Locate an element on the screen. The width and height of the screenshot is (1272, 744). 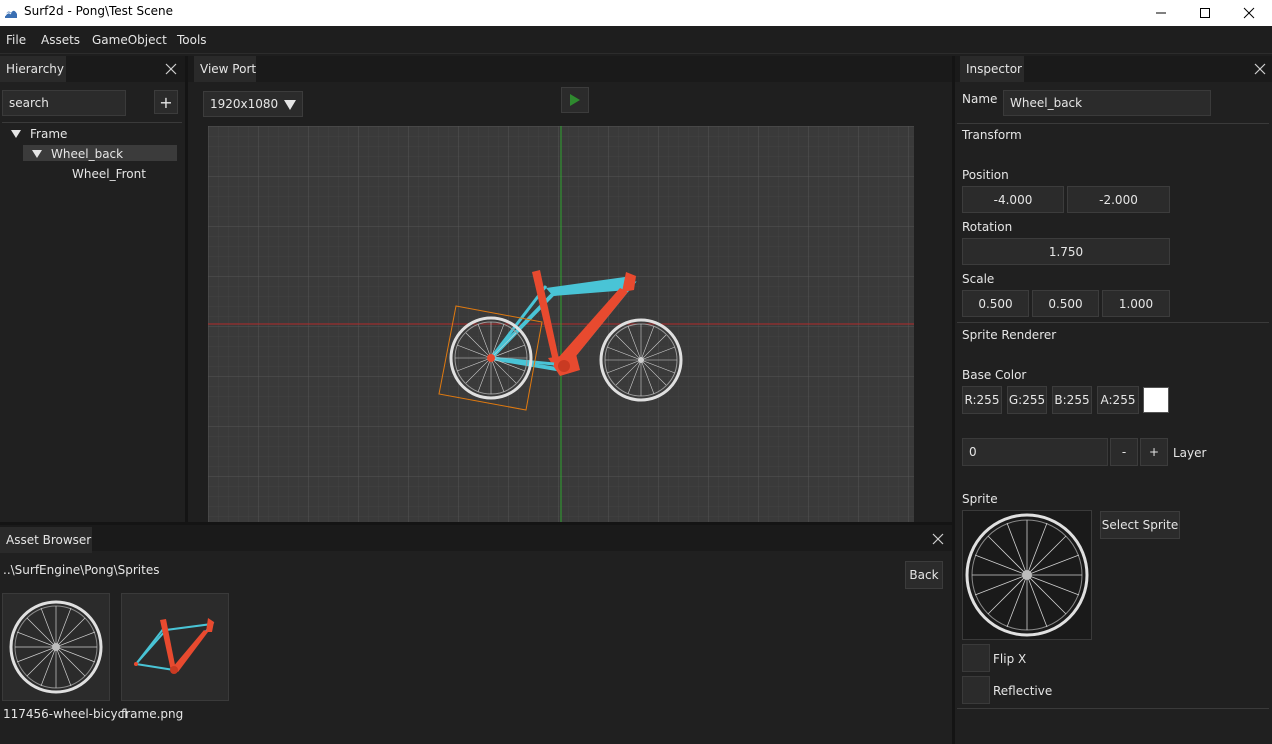
position-y-field: -2.000 is located at coordinates (1118, 199).